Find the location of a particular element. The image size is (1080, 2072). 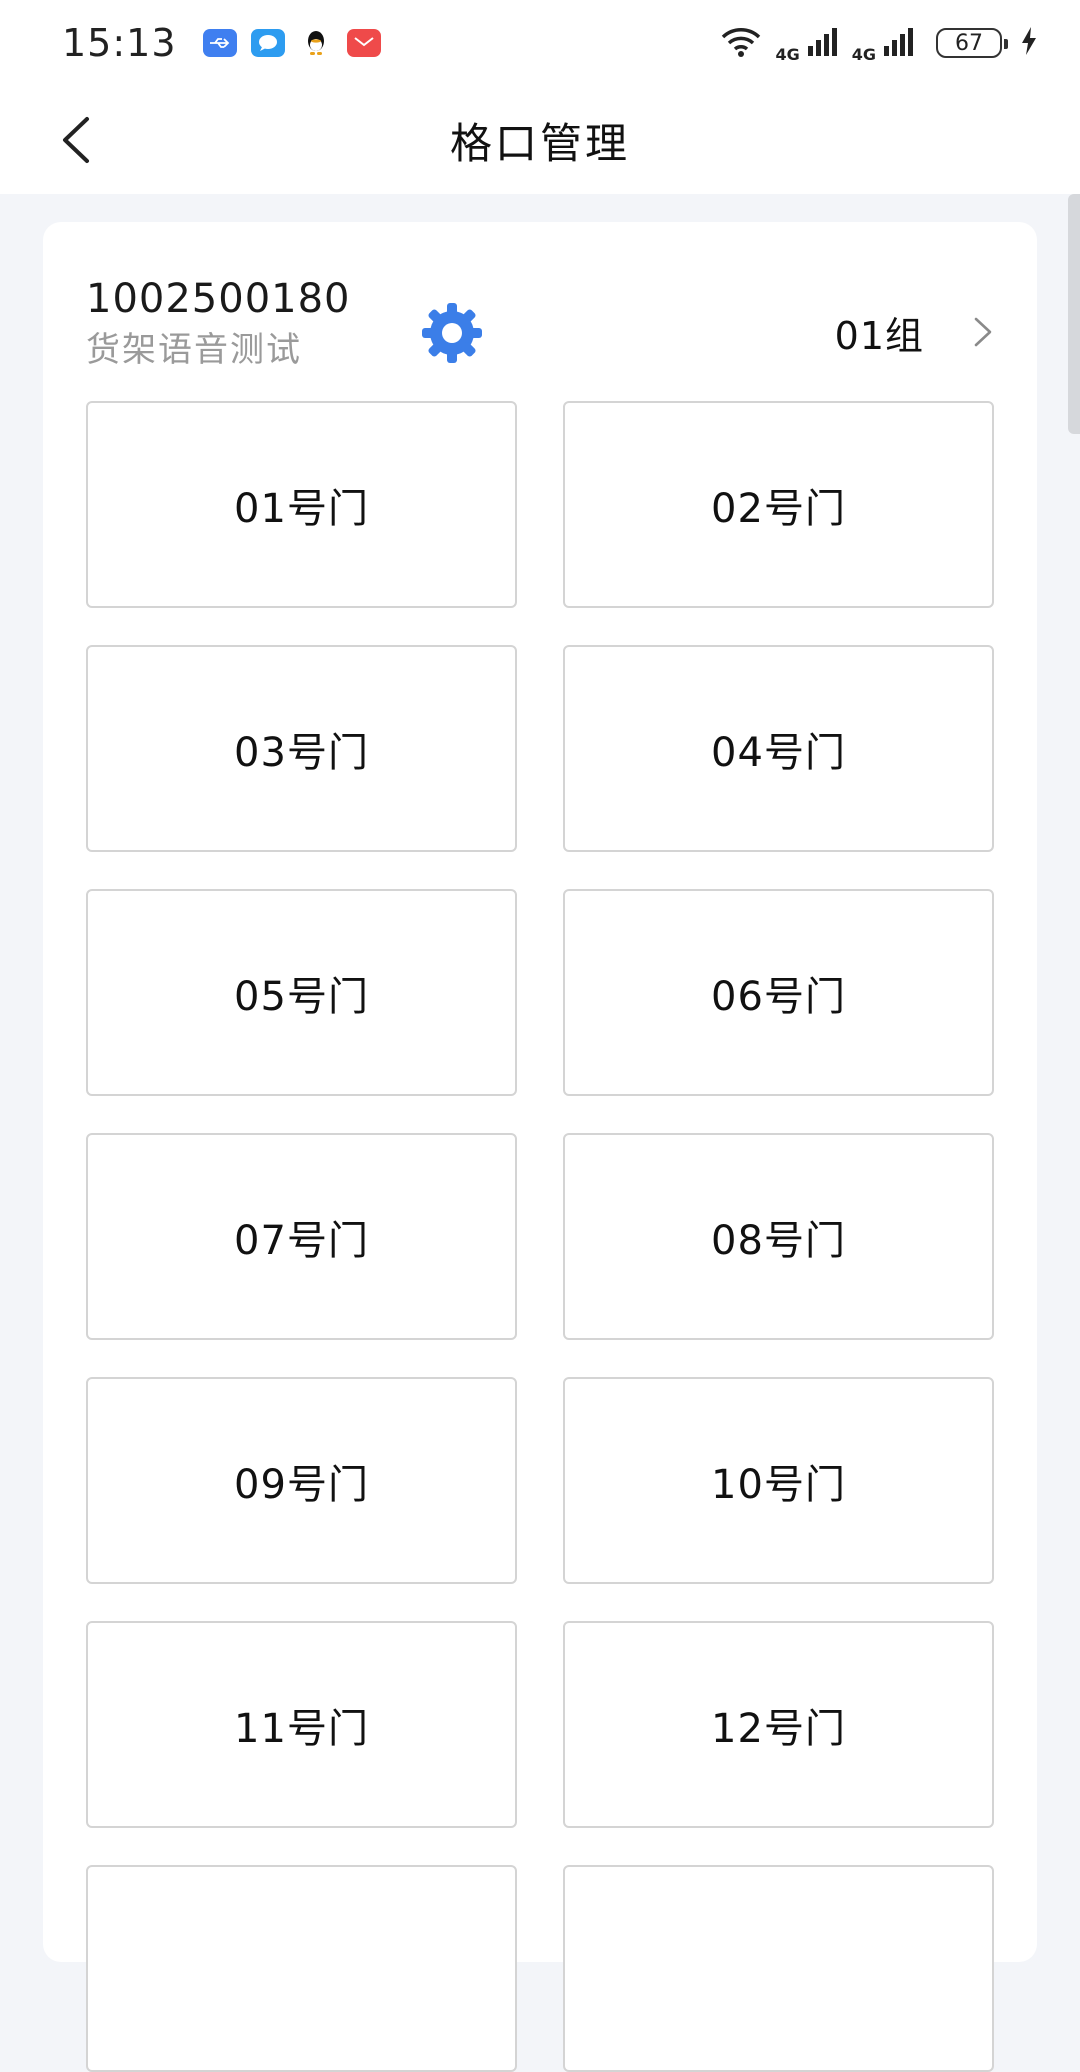

group-selector: 01组 is located at coordinates (914, 332).